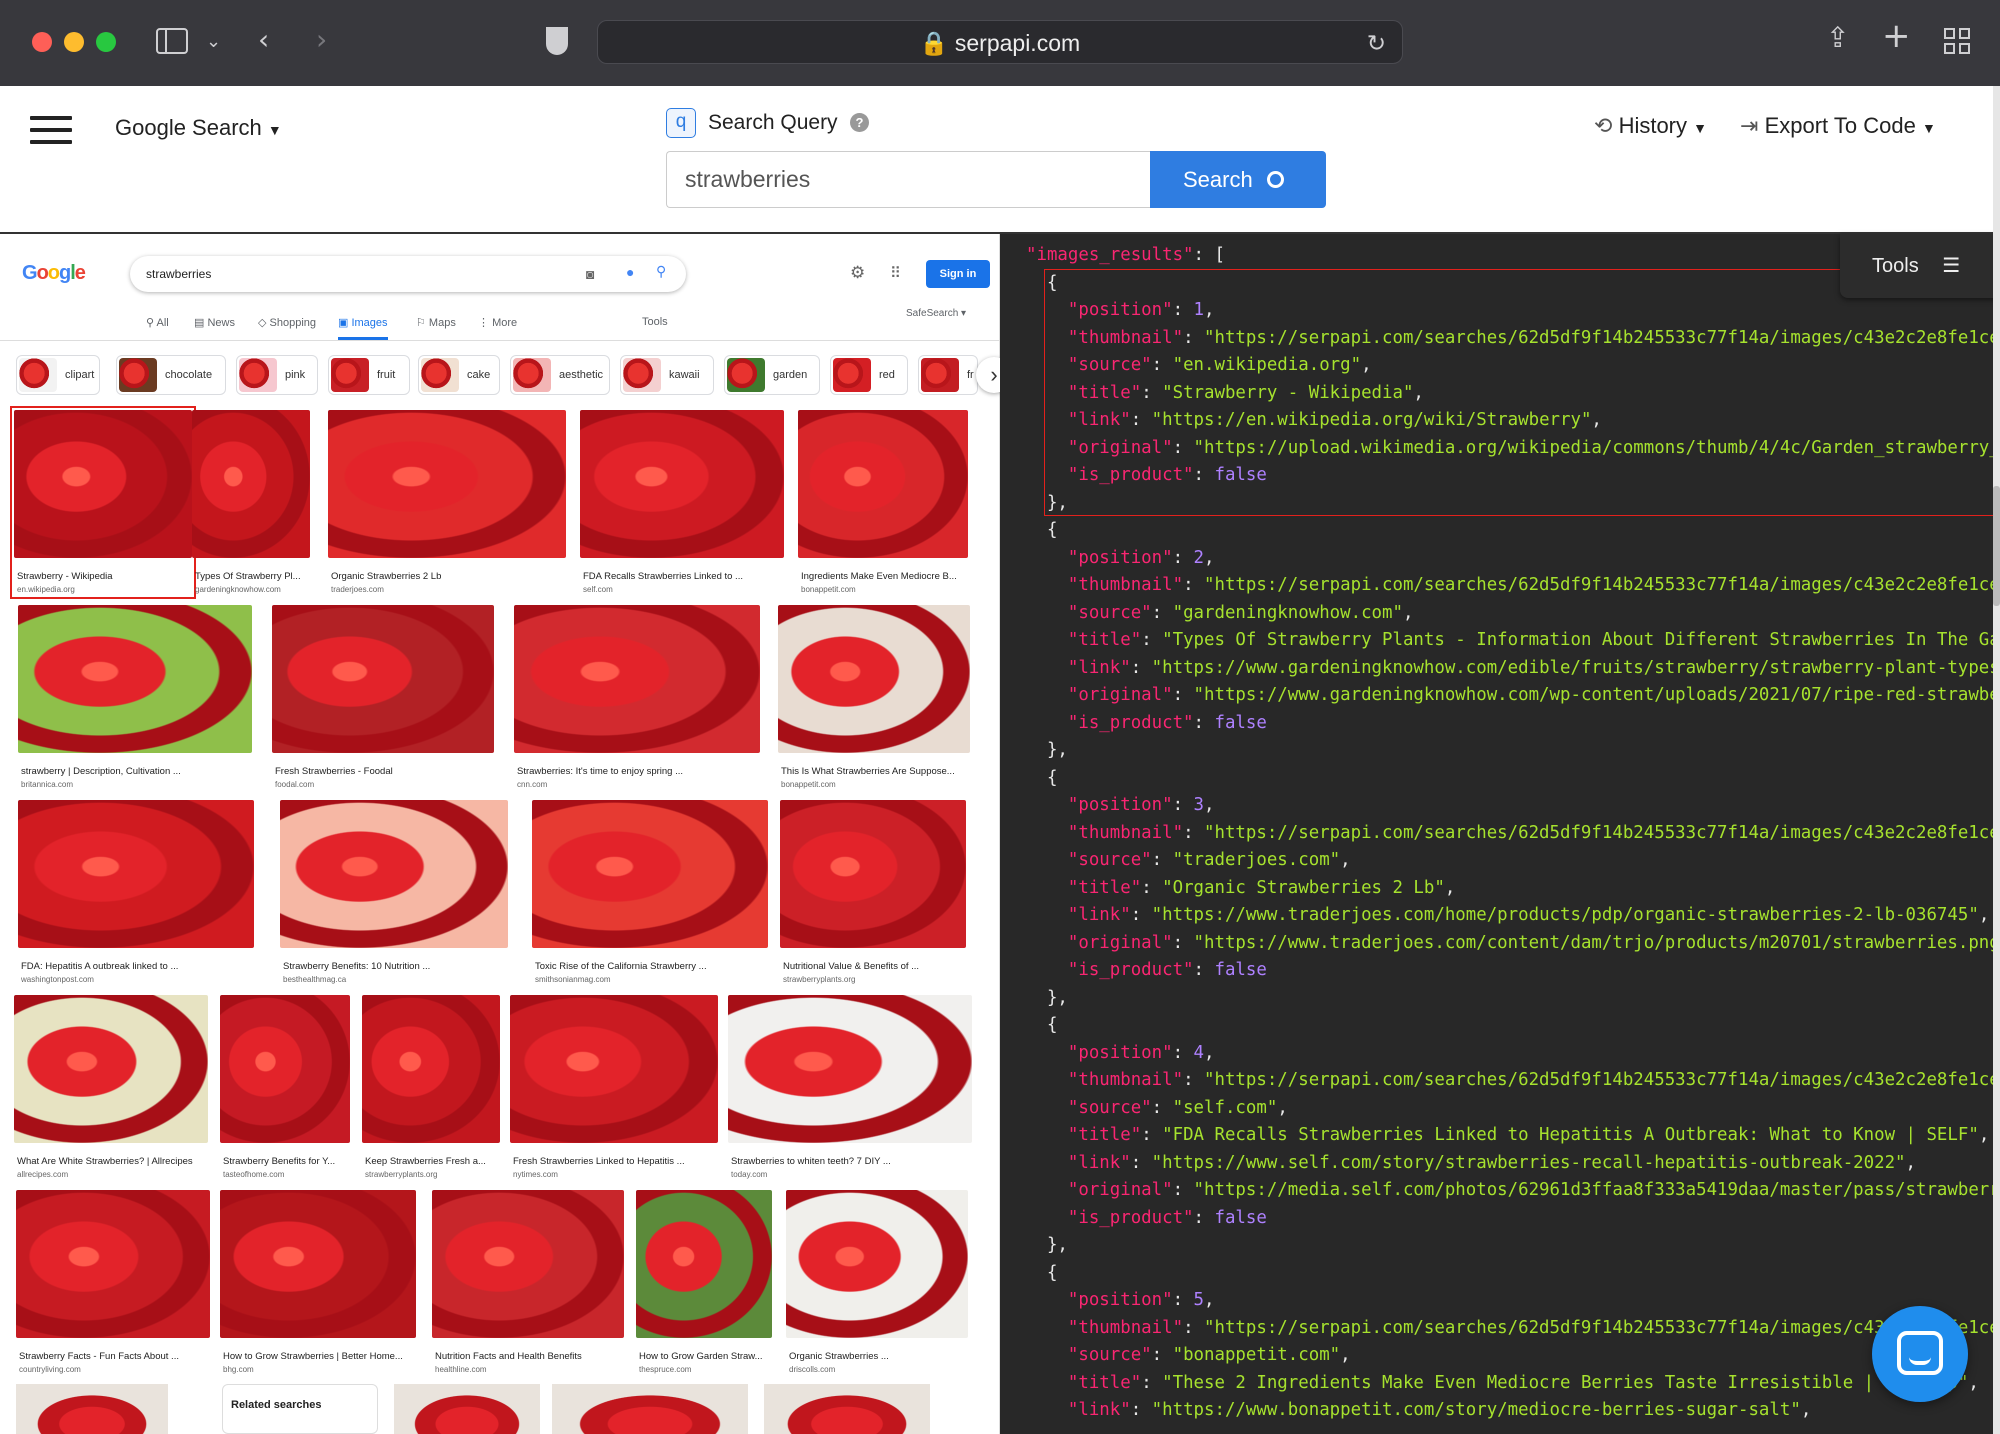 The height and width of the screenshot is (1434, 2000). I want to click on history-button: ⟲ History ▼, so click(1650, 126).